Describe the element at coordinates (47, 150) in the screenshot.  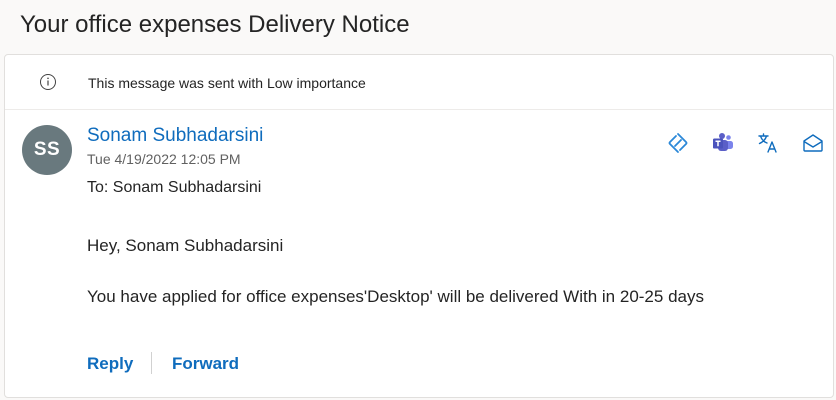
I see `sender-avatar: SS` at that location.